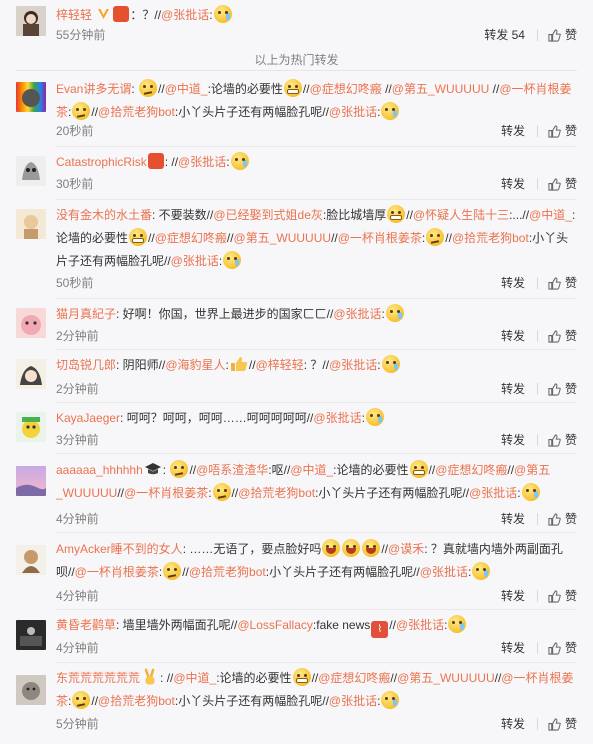 This screenshot has width=593, height=744. Describe the element at coordinates (98, 678) in the screenshot. I see `username: 东荒荒荒荒荒荒` at that location.